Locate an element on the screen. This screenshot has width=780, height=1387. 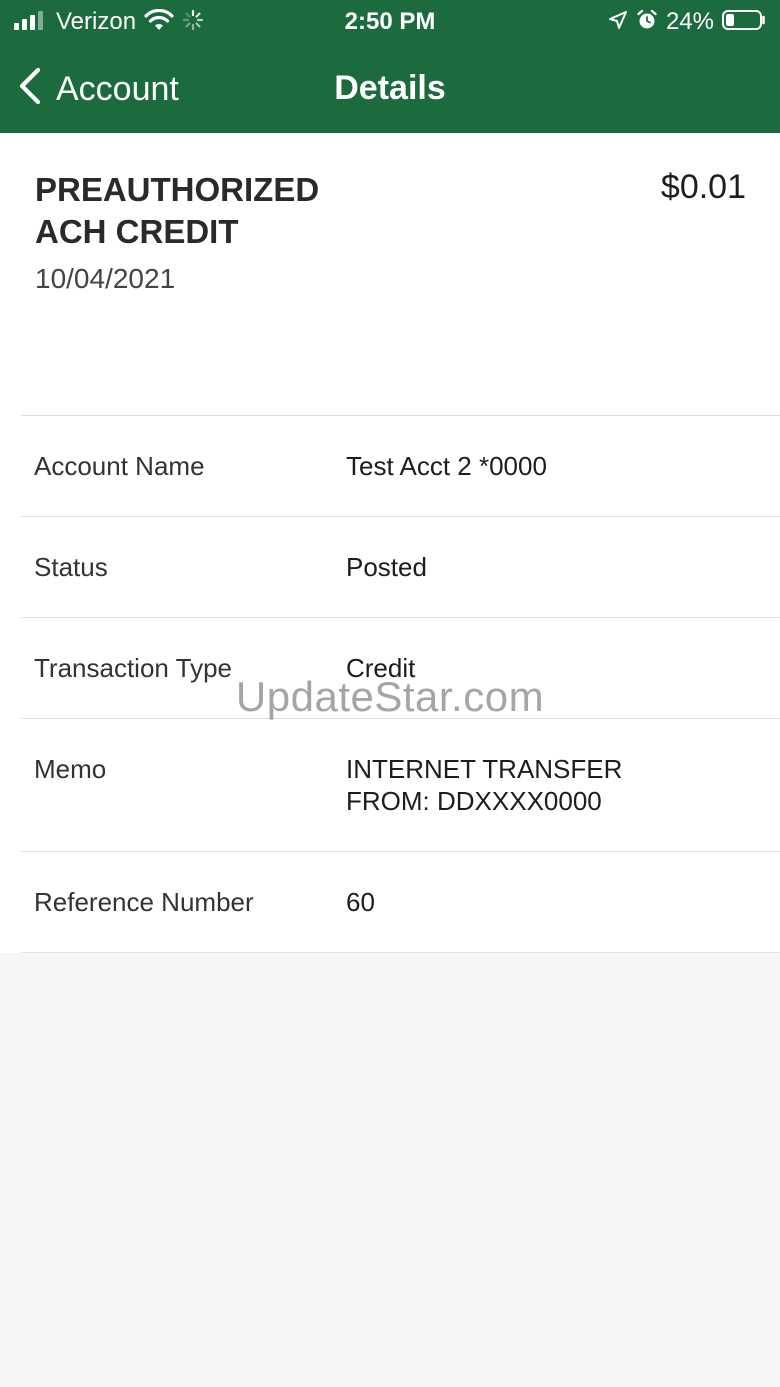
location-arrow-icon is located at coordinates (618, 22).